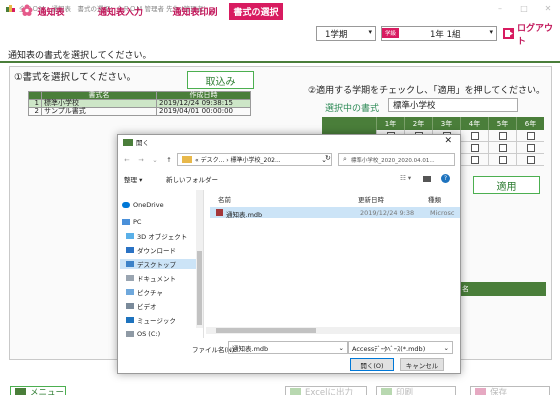 This screenshot has height=395, width=560. Describe the element at coordinates (422, 364) in the screenshot. I see `cancel-button: キャンセル` at that location.